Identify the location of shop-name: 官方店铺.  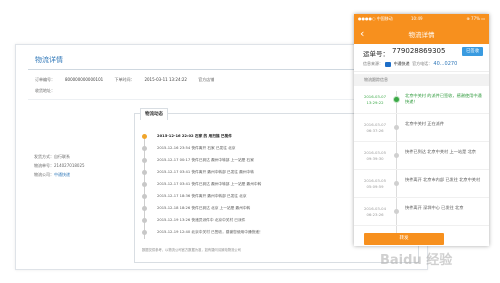
(206, 79).